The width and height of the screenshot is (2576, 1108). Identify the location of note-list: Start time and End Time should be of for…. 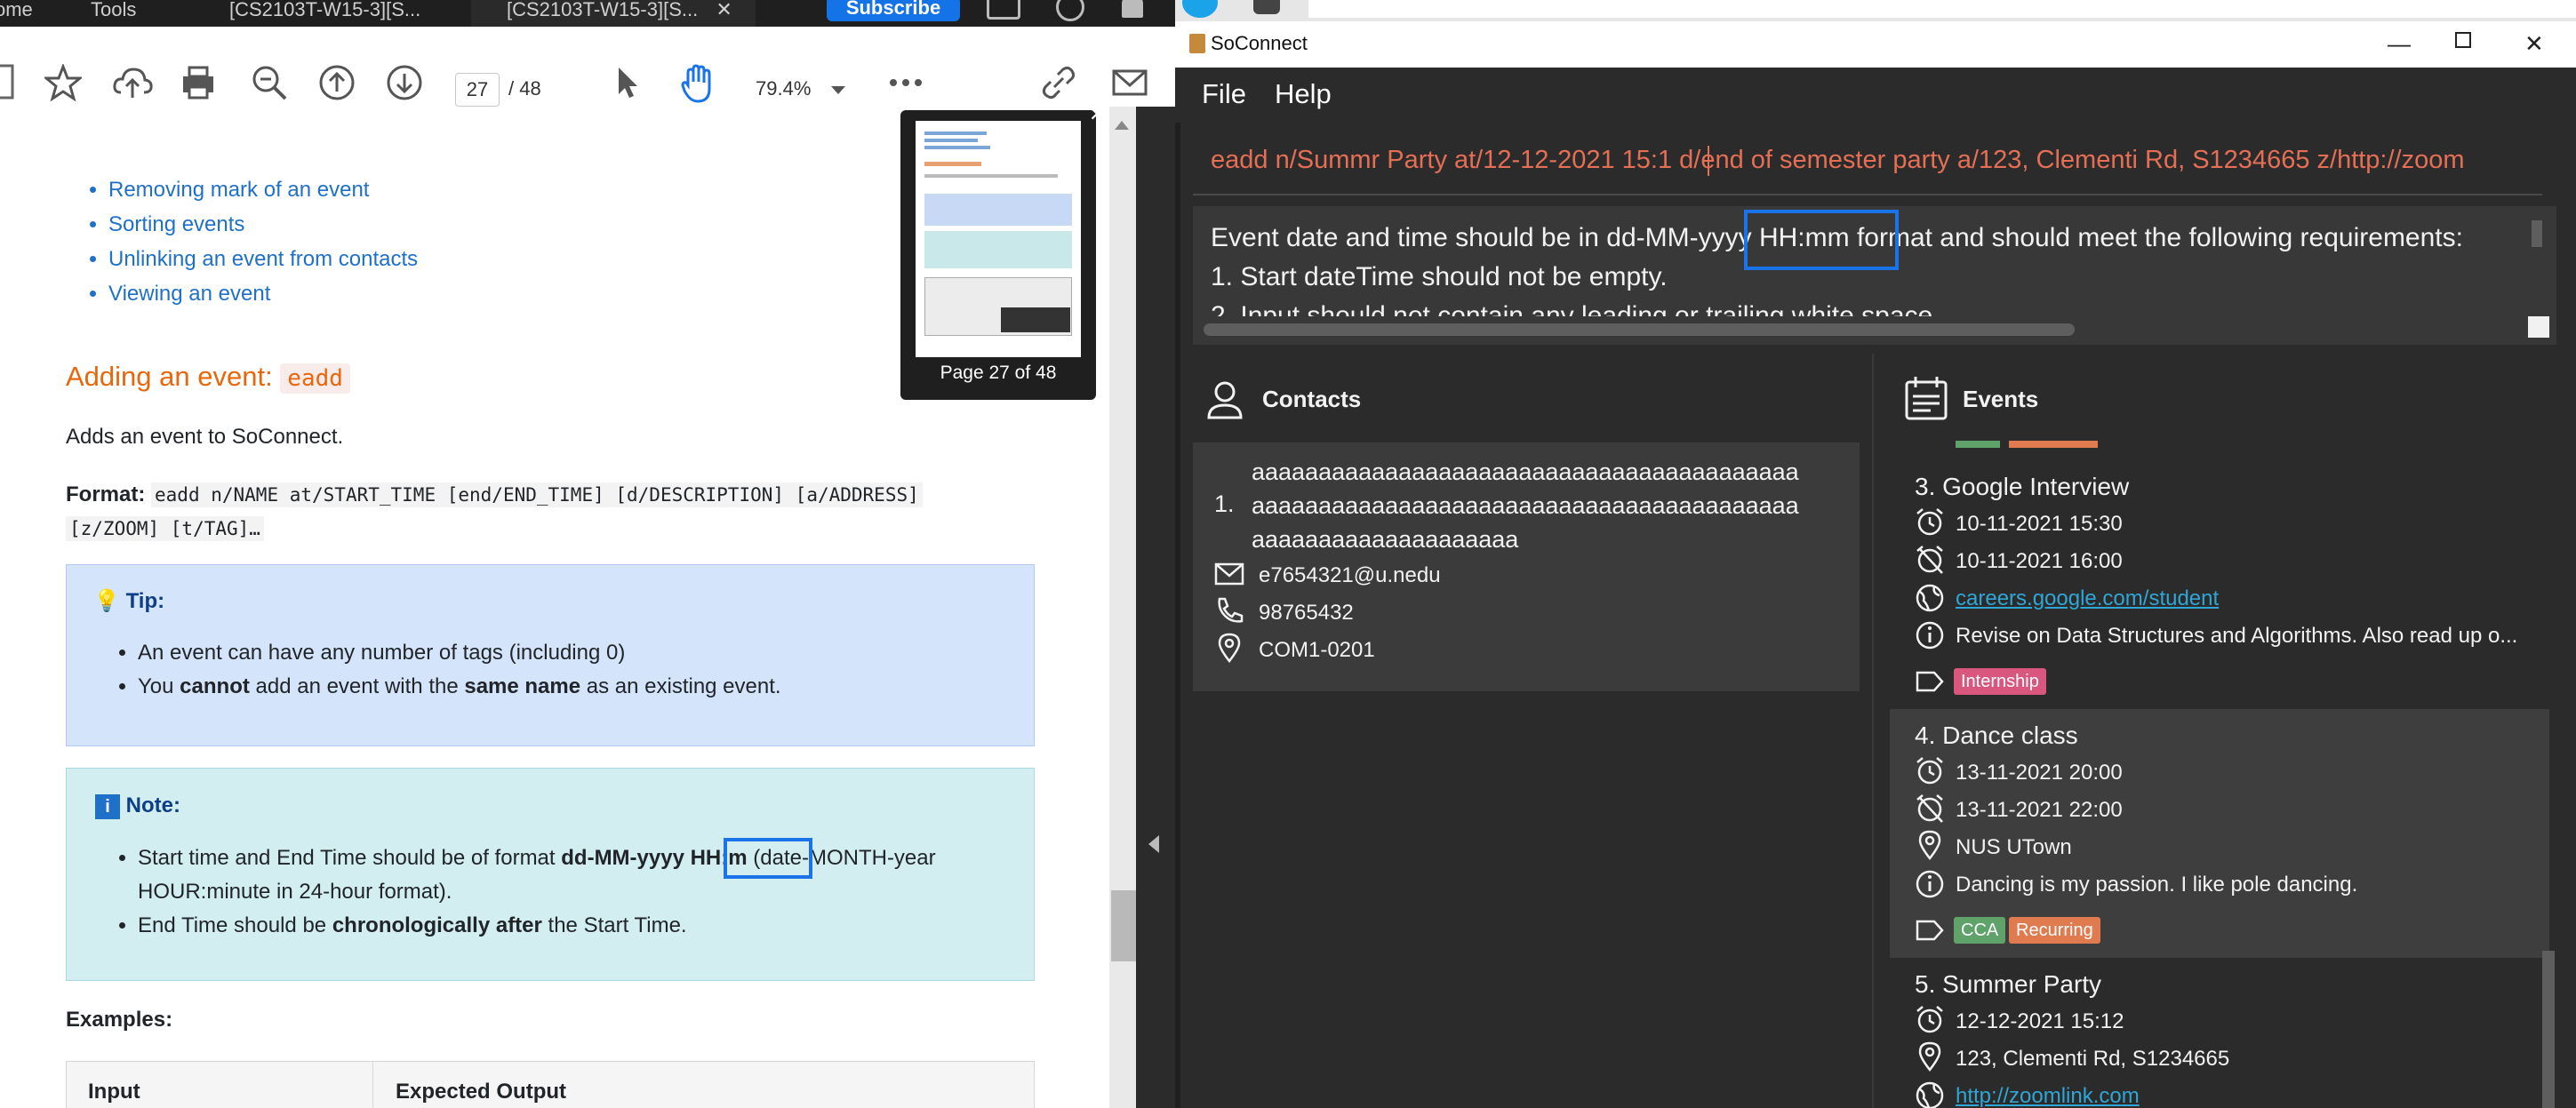
(582, 892).